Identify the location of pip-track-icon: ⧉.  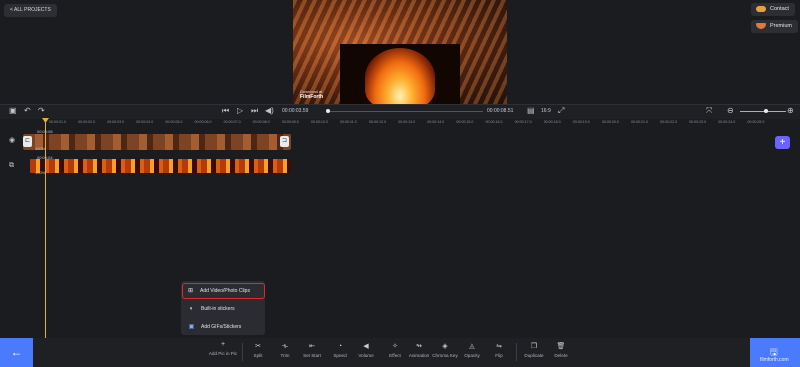
(11, 165).